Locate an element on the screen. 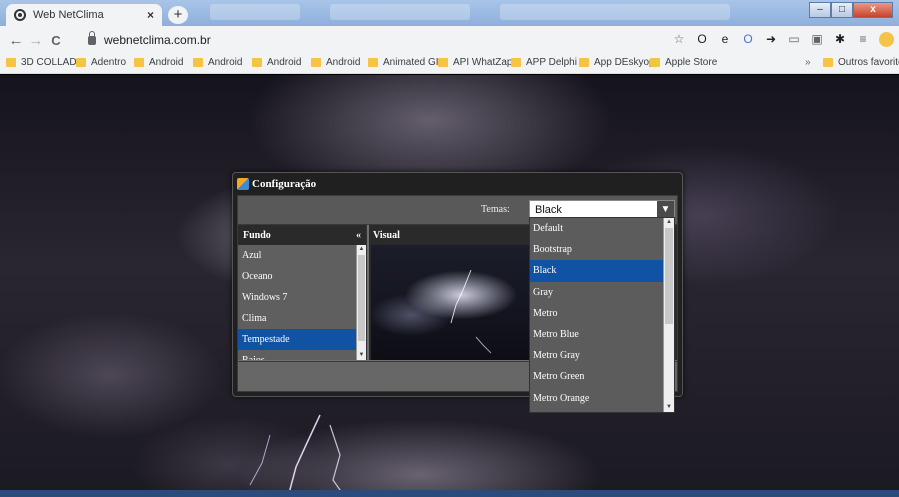 This screenshot has width=899, height=497. fundo-item-azul: Azul is located at coordinates (297, 255).